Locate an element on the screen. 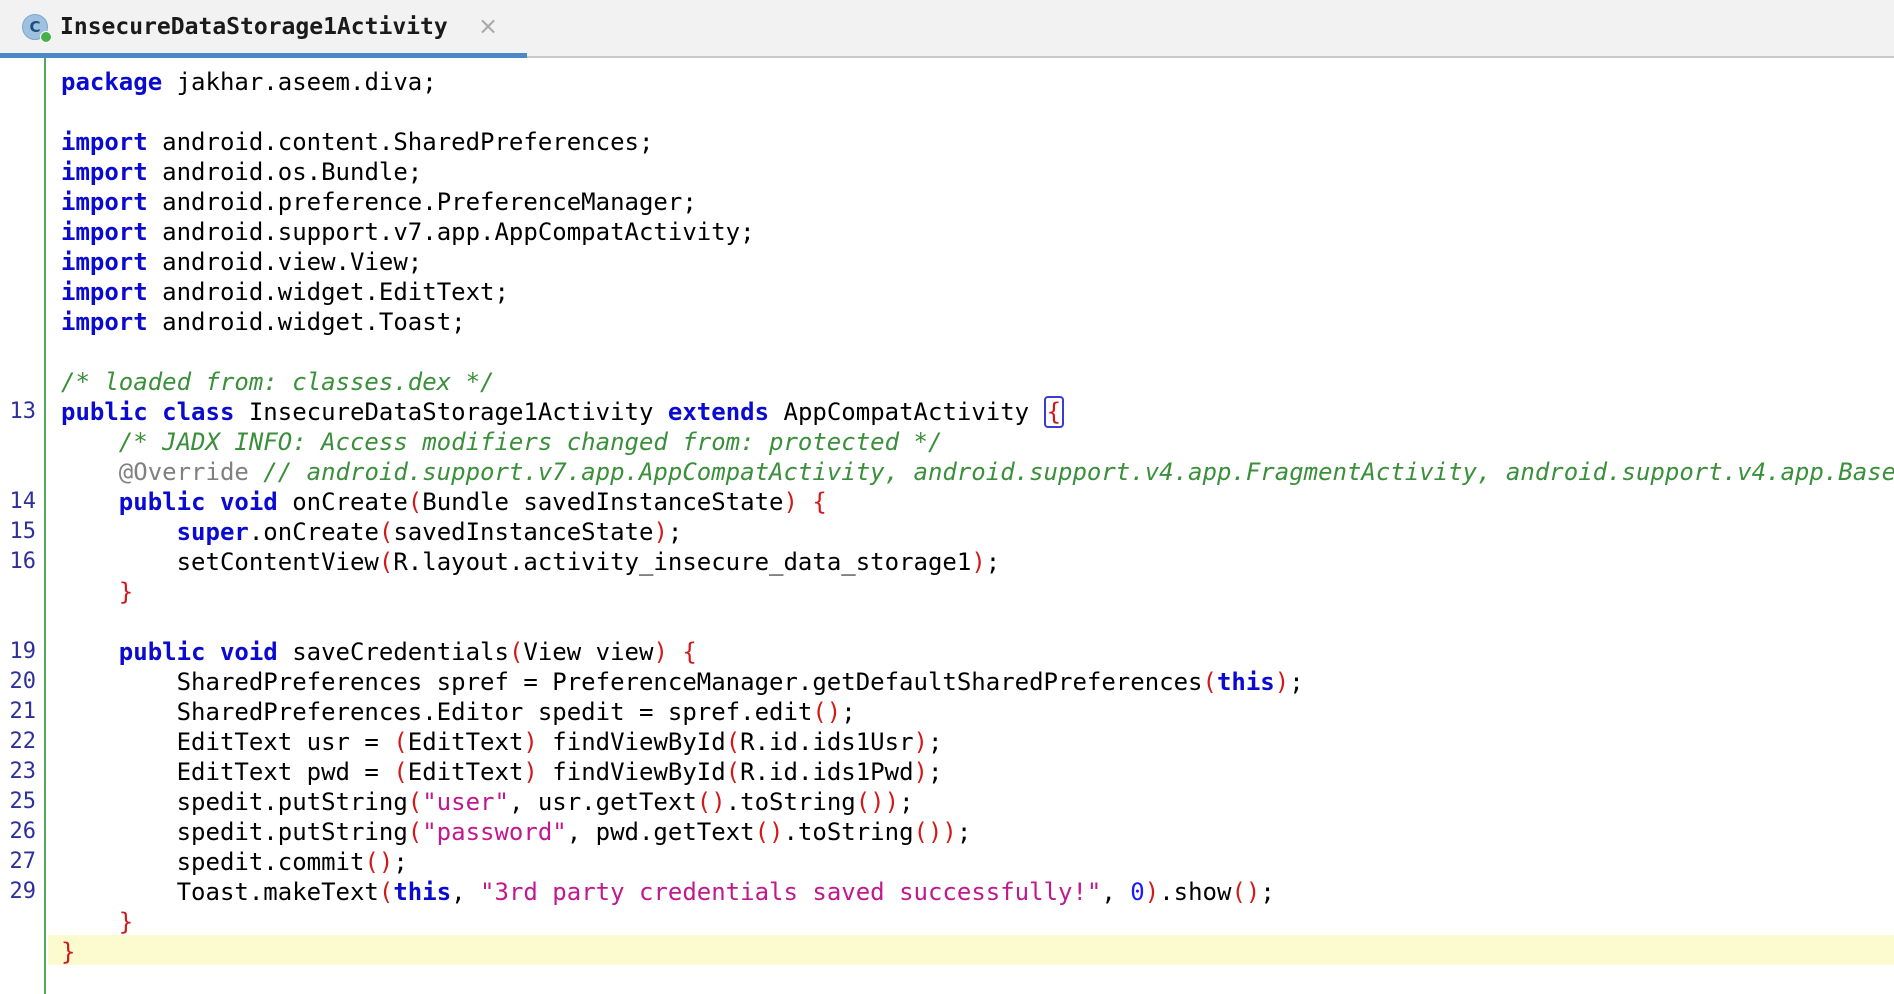 This screenshot has height=994, width=1894. code-line: import android.os.Bundle; is located at coordinates (947, 172).